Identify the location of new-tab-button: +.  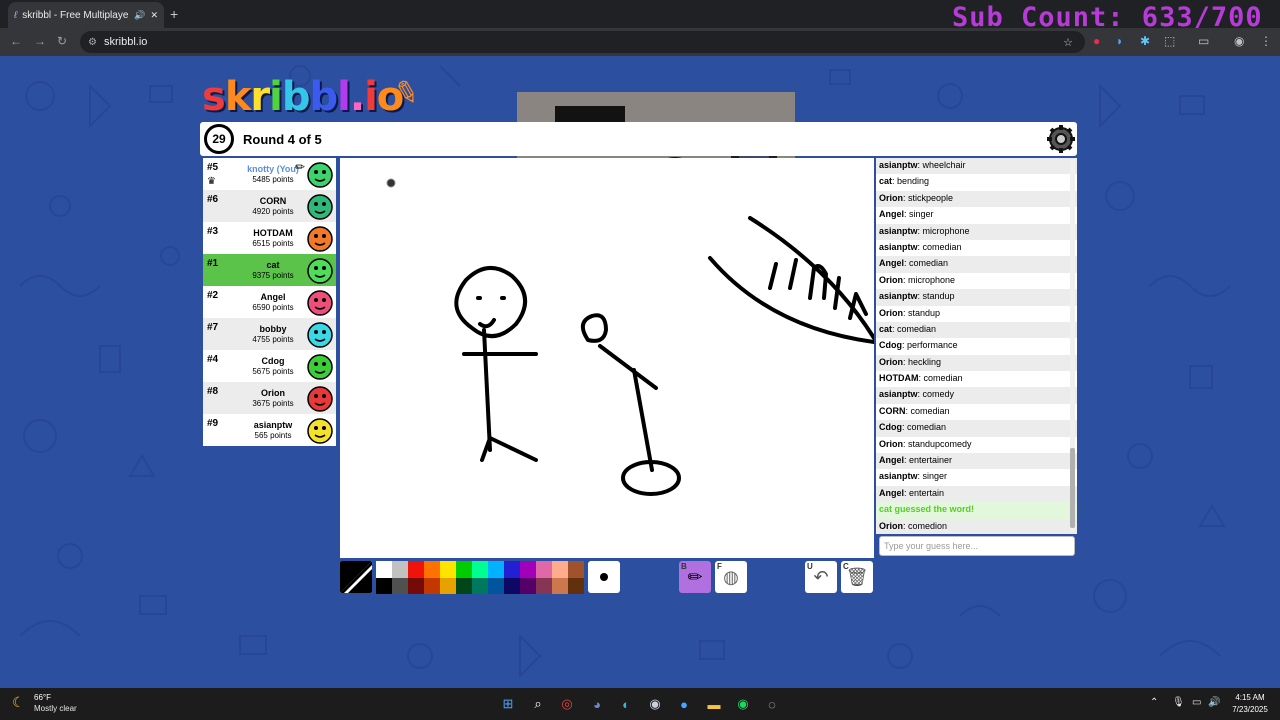
(174, 14).